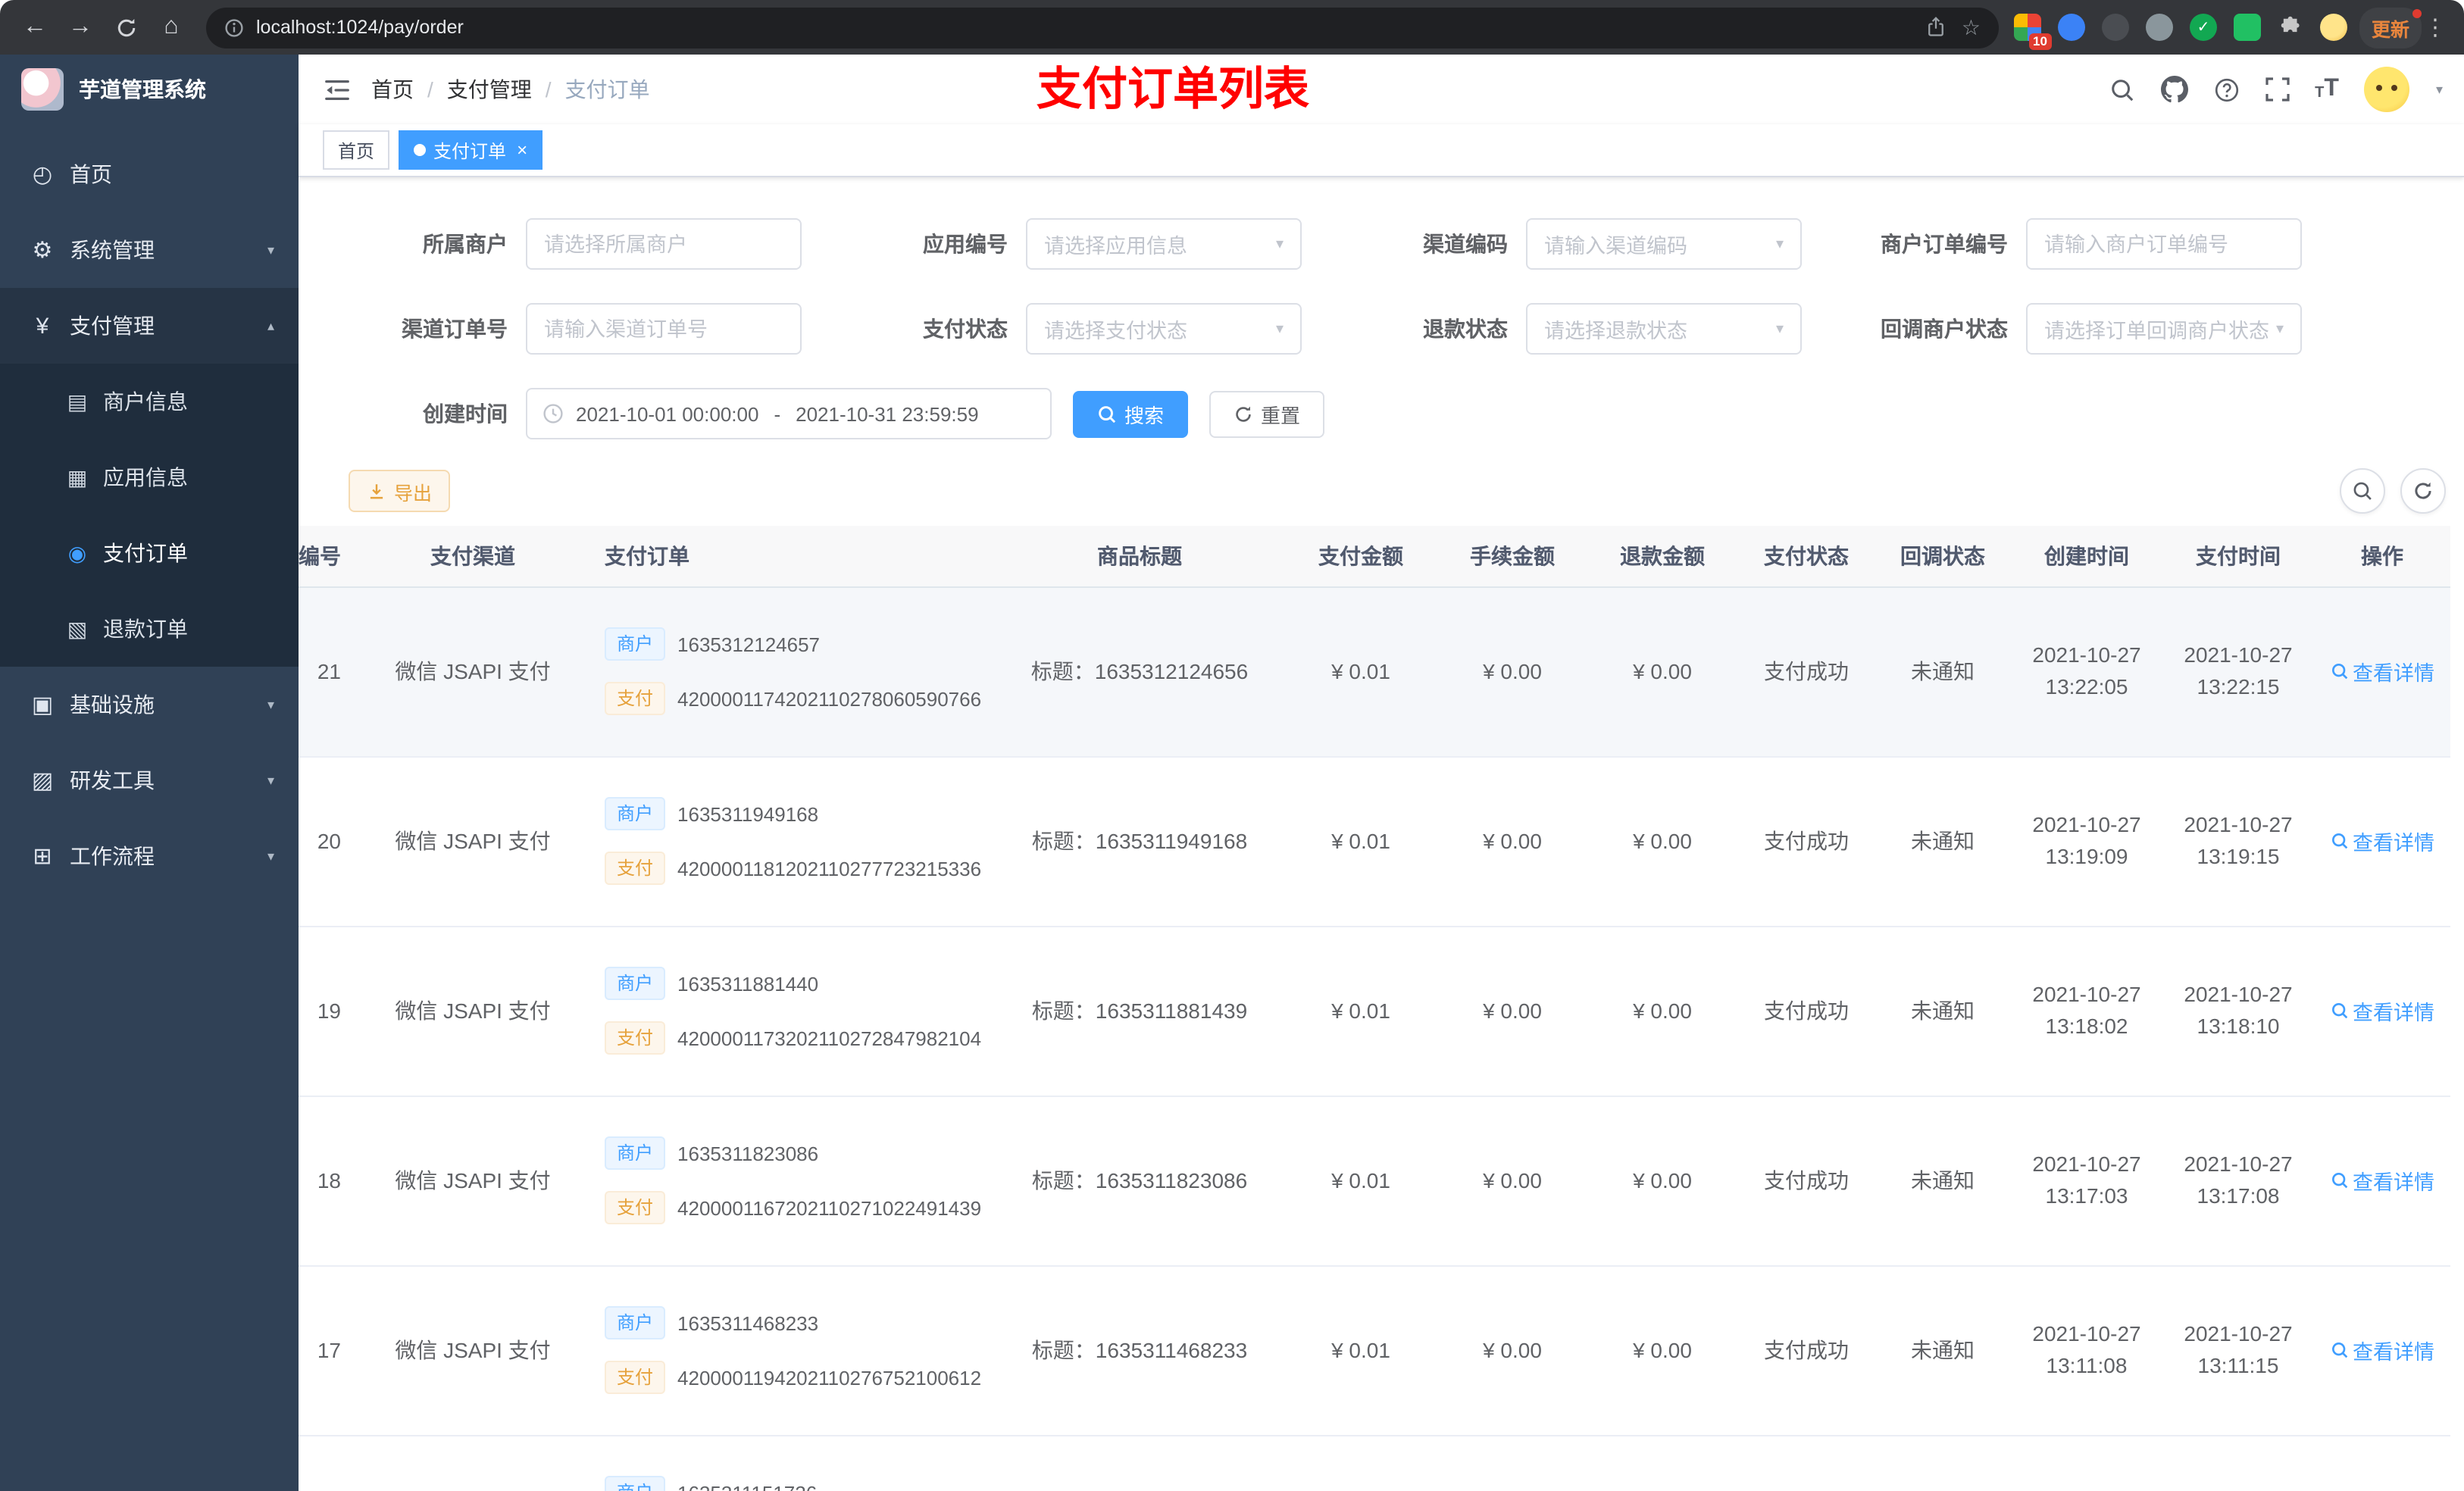 The image size is (2464, 1491). Describe the element at coordinates (1267, 413) in the screenshot. I see `reset-button: 重置` at that location.